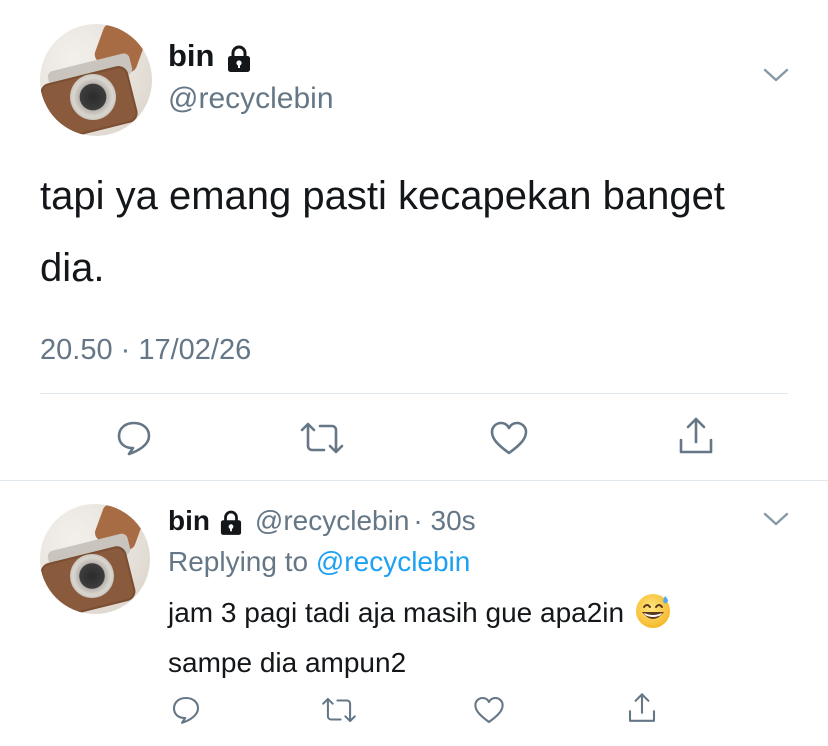 The width and height of the screenshot is (828, 746). Describe the element at coordinates (191, 55) in the screenshot. I see `display-name: bin` at that location.